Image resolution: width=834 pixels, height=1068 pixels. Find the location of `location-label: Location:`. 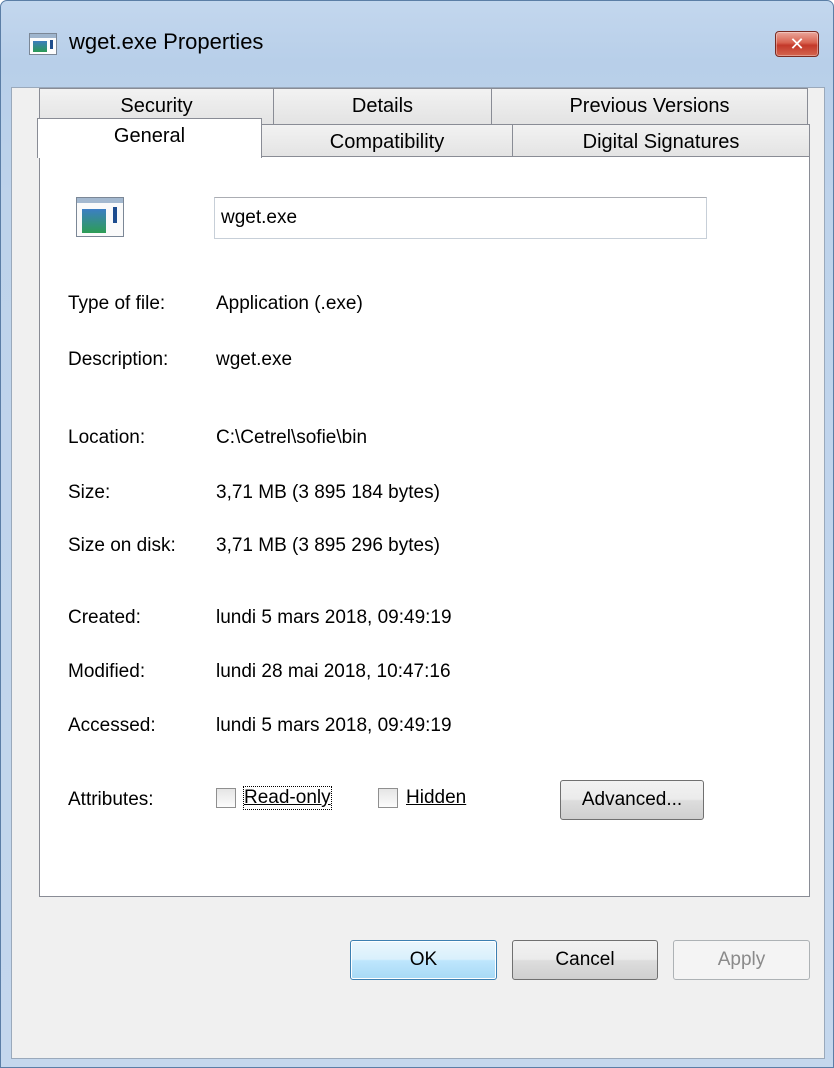

location-label: Location: is located at coordinates (107, 437).